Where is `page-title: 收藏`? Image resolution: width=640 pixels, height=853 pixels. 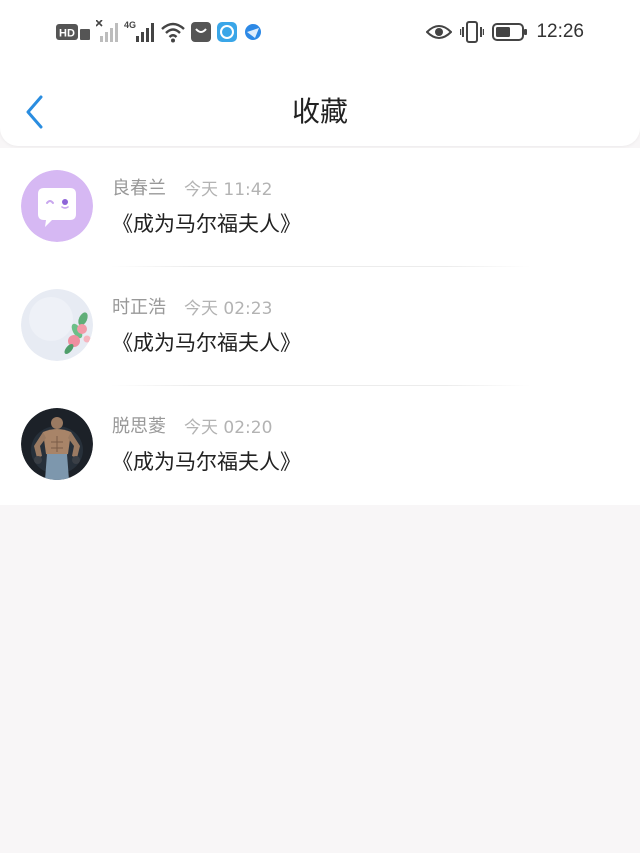 page-title: 收藏 is located at coordinates (319, 111).